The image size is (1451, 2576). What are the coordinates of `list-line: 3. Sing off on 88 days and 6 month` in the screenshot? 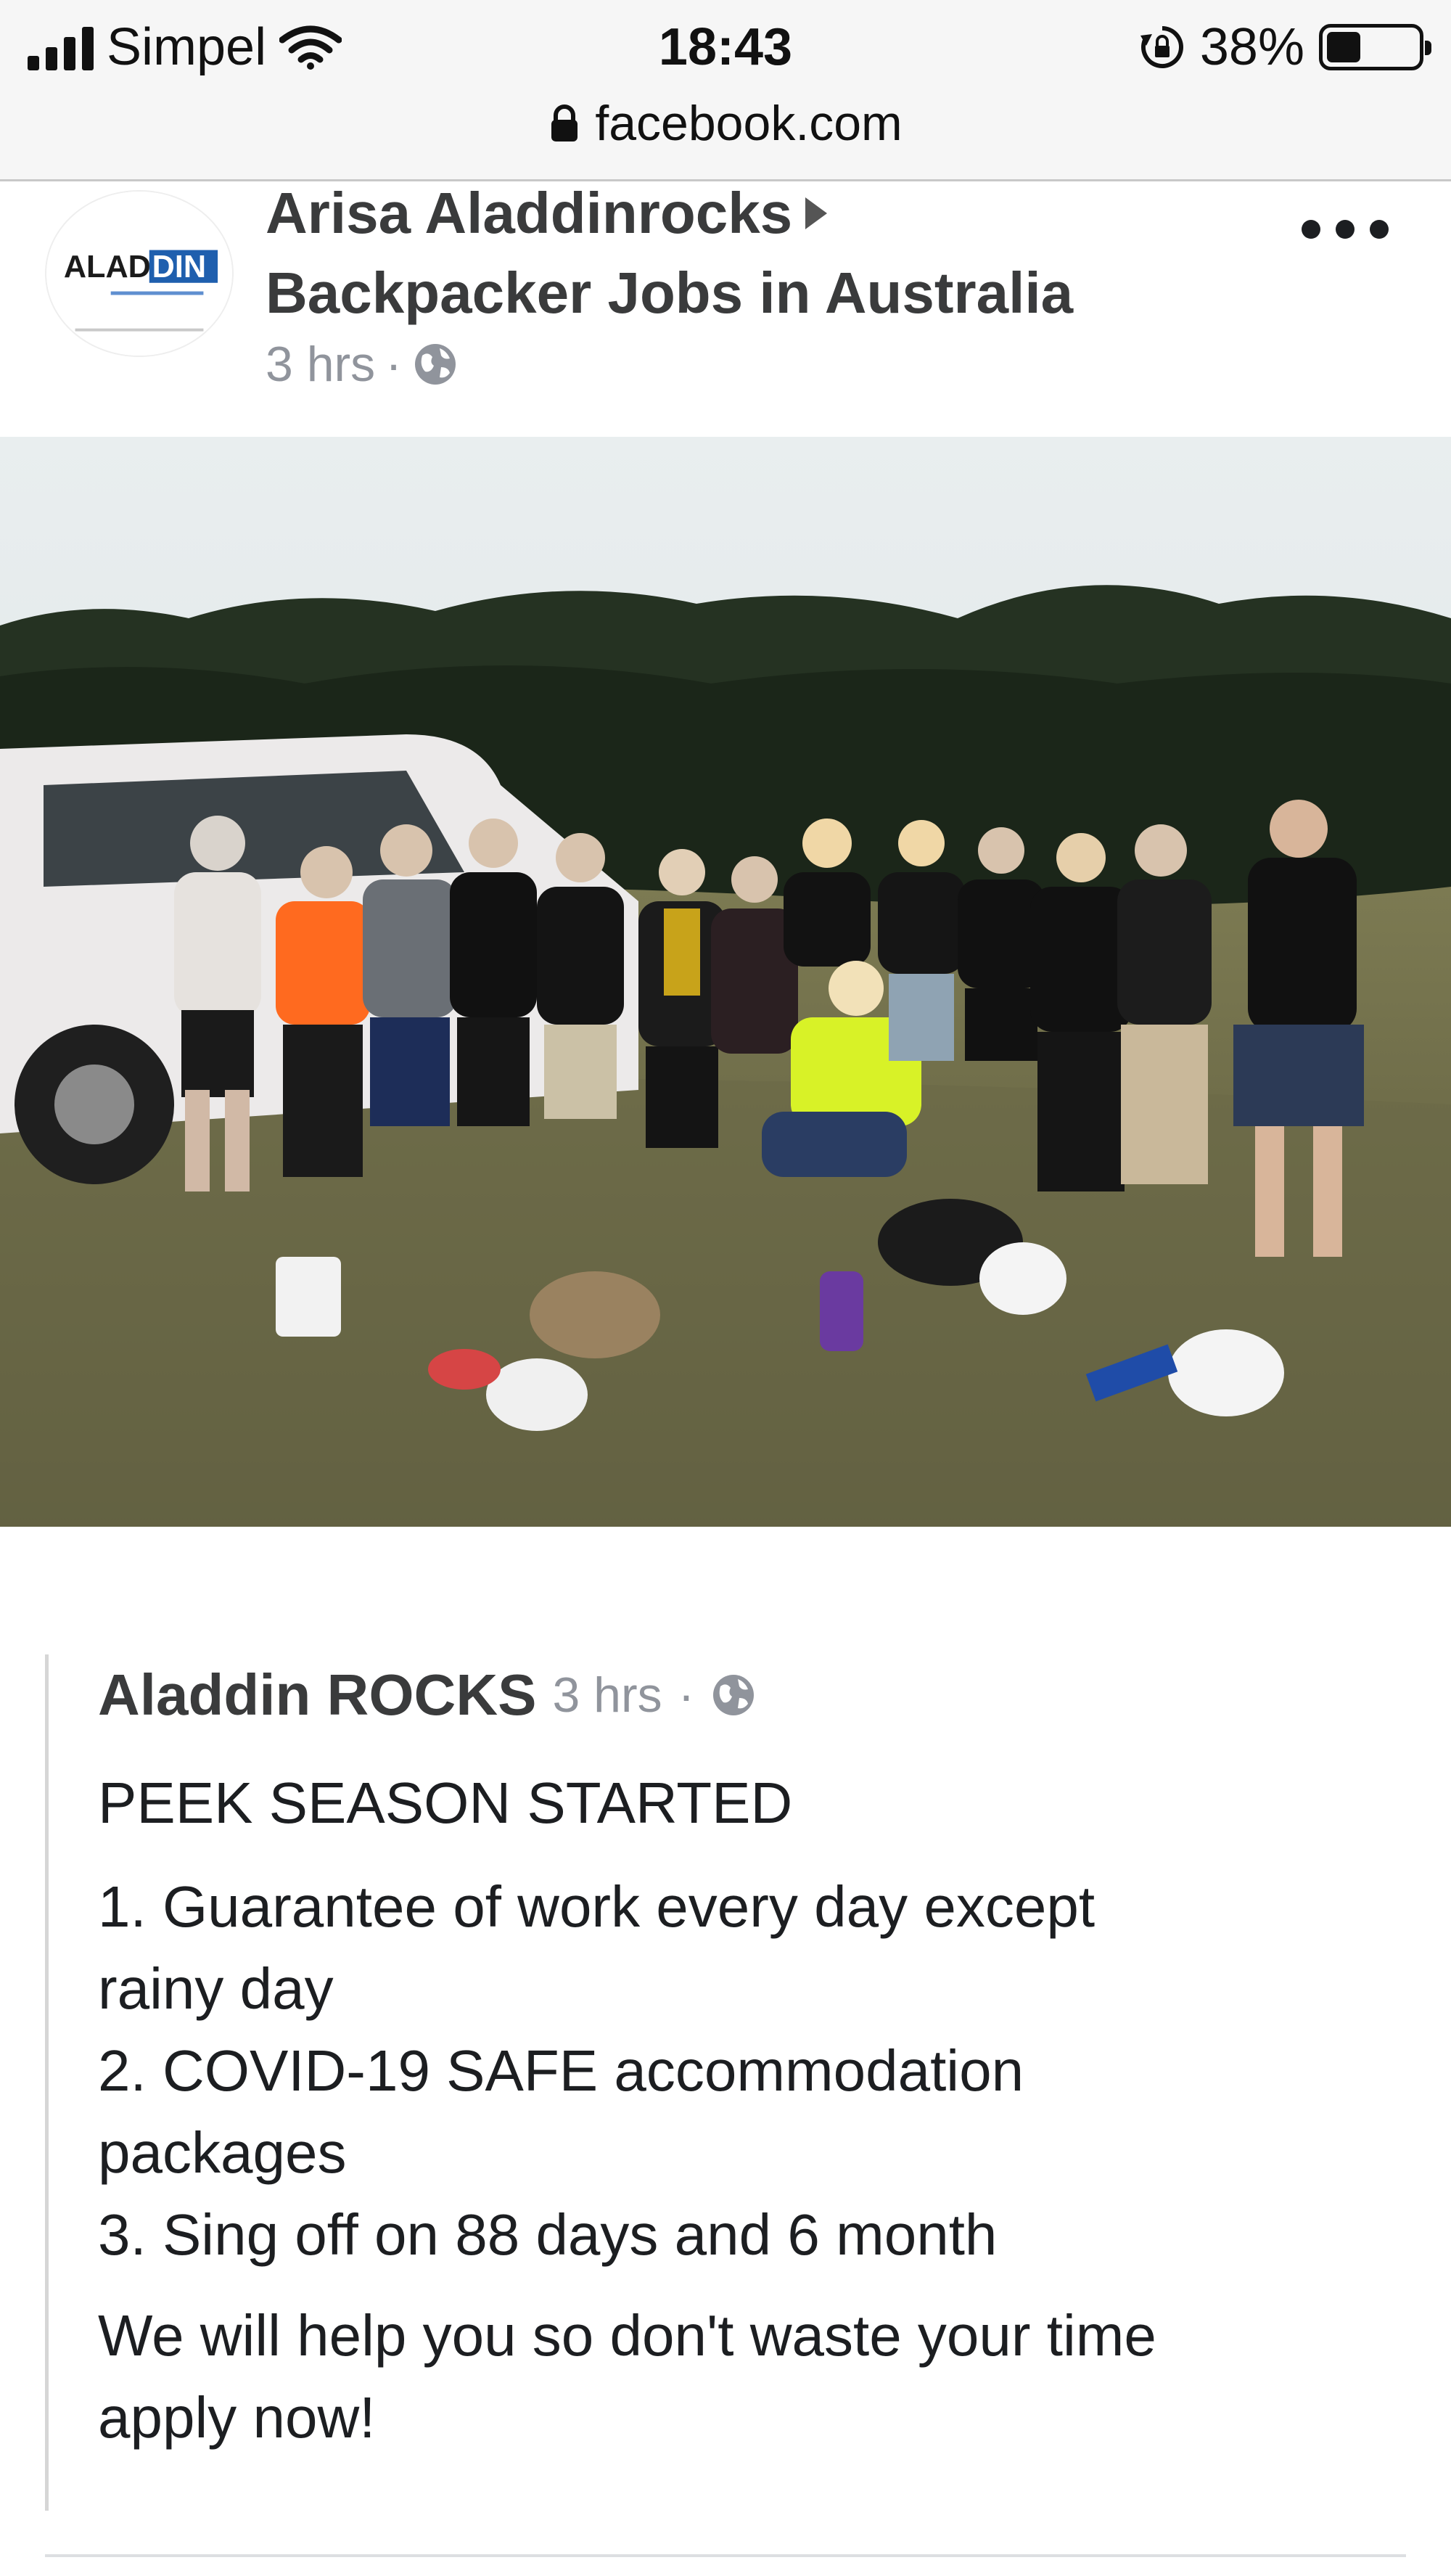 It's located at (548, 2234).